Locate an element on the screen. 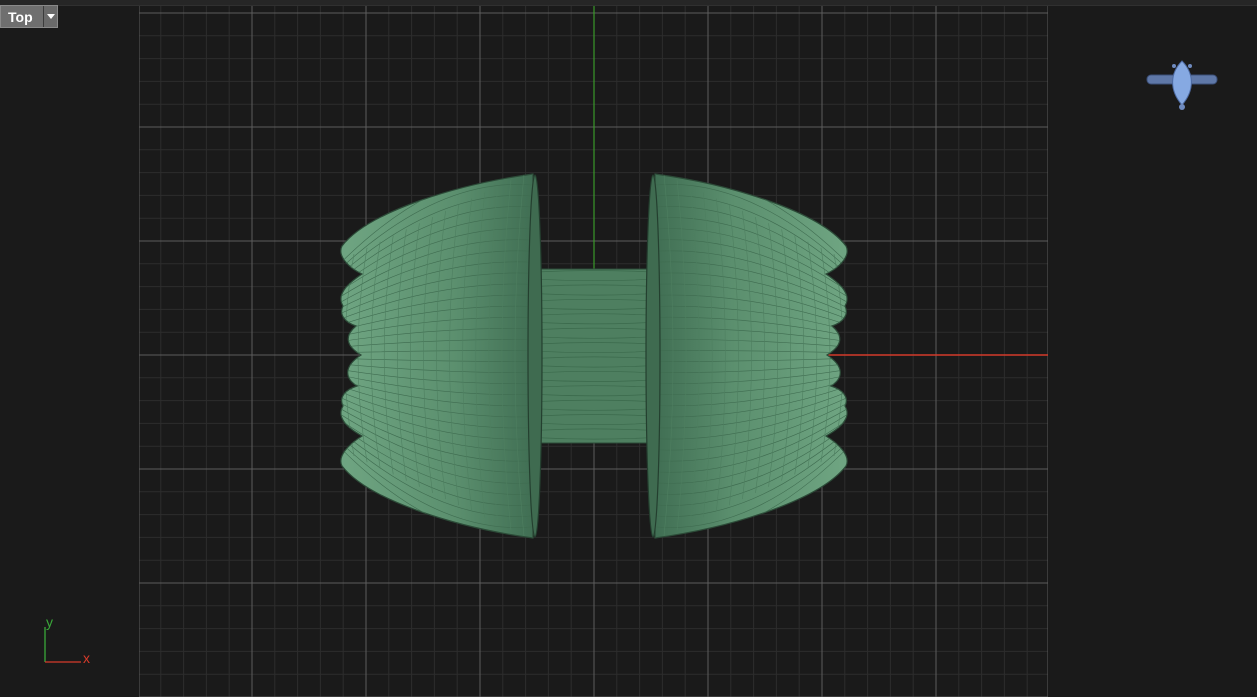 The image size is (1257, 697). world-axes-indicator: y x is located at coordinates (71, 642).